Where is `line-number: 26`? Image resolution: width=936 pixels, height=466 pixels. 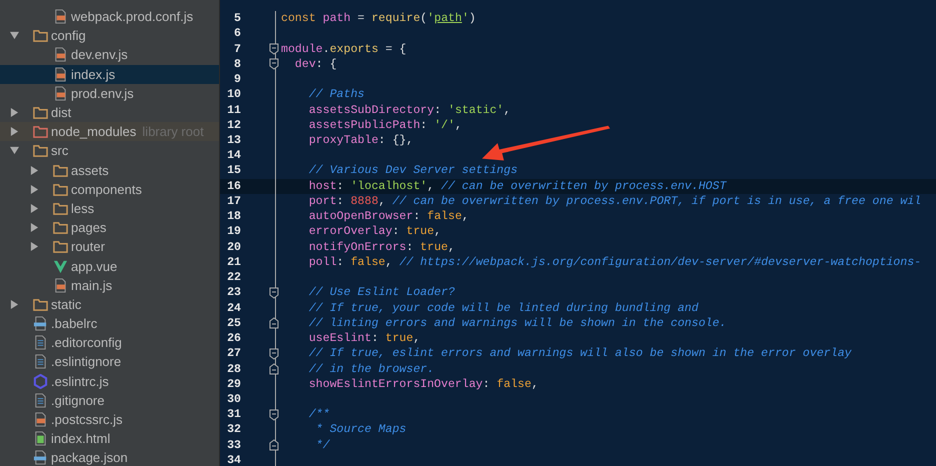
line-number: 26 is located at coordinates (233, 339).